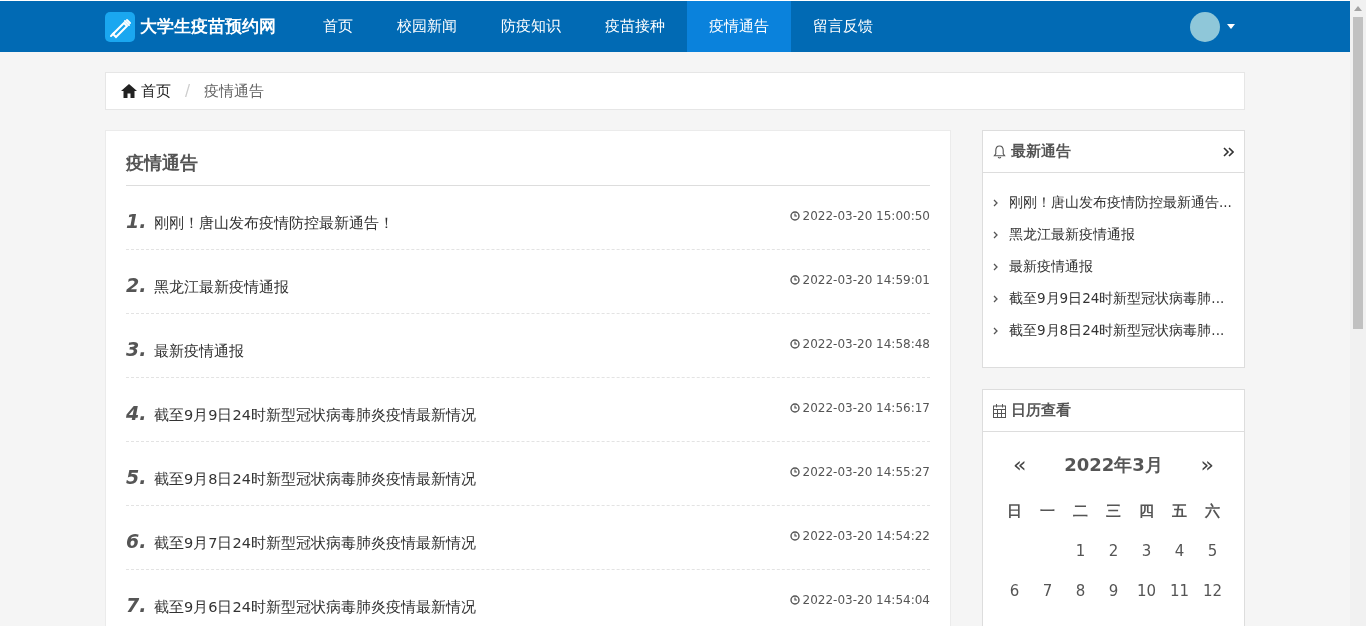  I want to click on calendar-day: 1, so click(1080, 551).